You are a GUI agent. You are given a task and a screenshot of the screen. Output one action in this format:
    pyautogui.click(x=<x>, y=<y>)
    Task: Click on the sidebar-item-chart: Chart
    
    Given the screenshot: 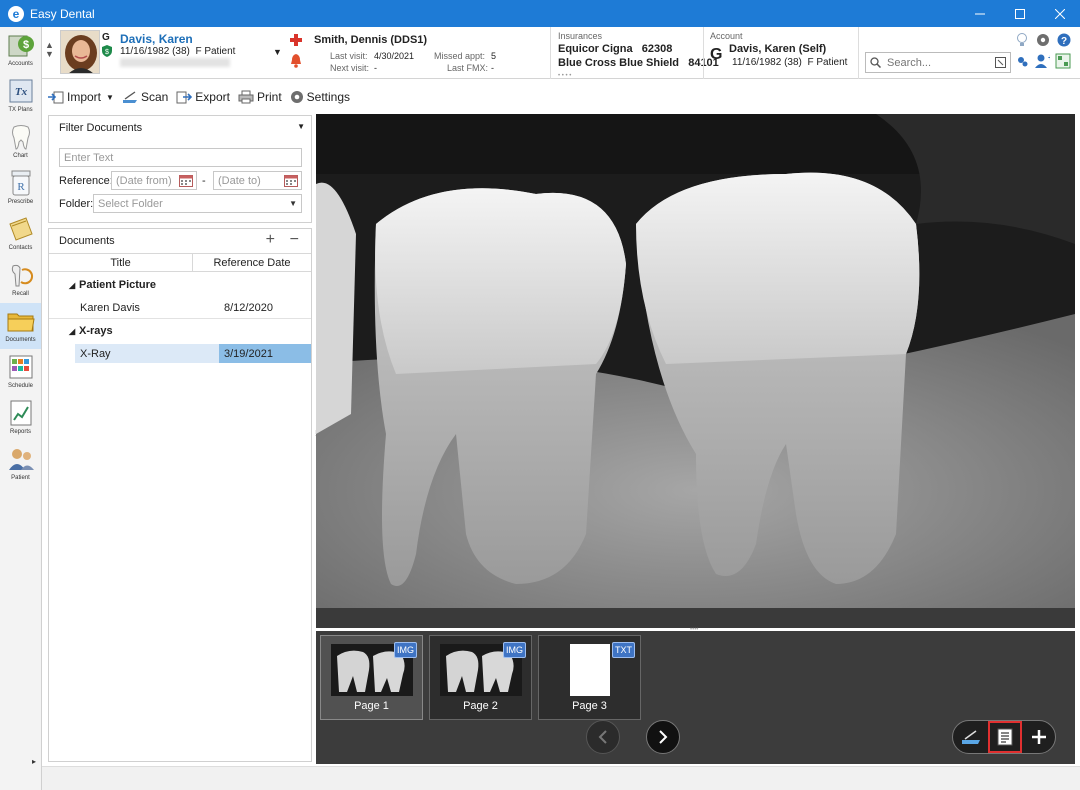 What is the action you would take?
    pyautogui.click(x=20, y=142)
    